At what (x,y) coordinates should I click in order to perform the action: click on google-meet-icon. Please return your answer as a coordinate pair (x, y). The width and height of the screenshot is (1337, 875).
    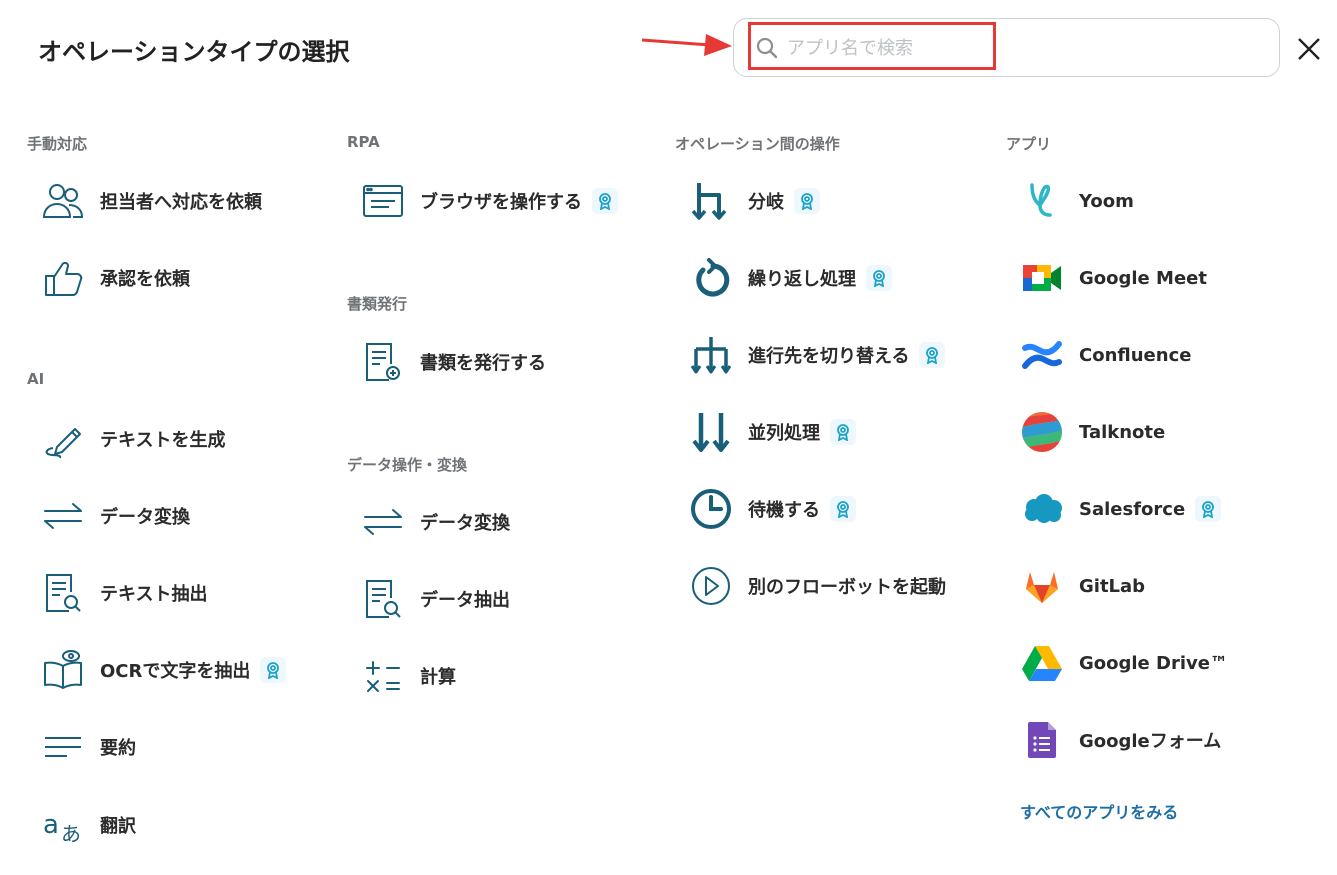
    Looking at the image, I should click on (1042, 278).